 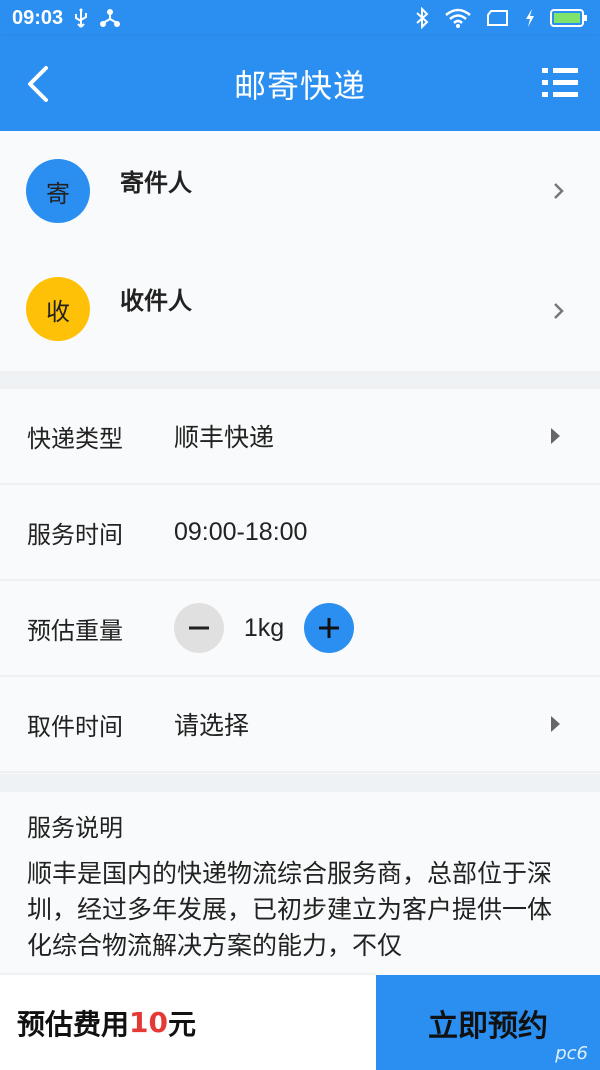 I want to click on description-title: 服务说明, so click(x=75, y=828).